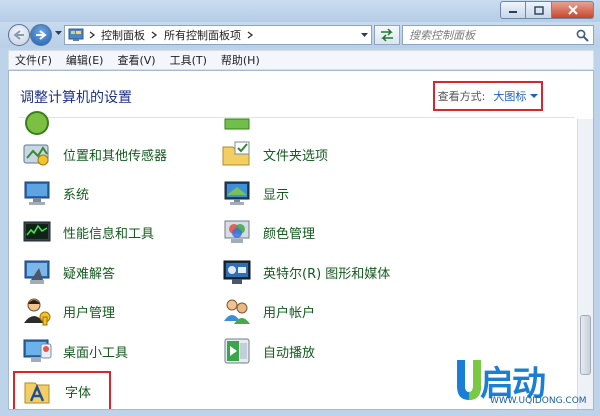  I want to click on header-divider, so click(297, 117).